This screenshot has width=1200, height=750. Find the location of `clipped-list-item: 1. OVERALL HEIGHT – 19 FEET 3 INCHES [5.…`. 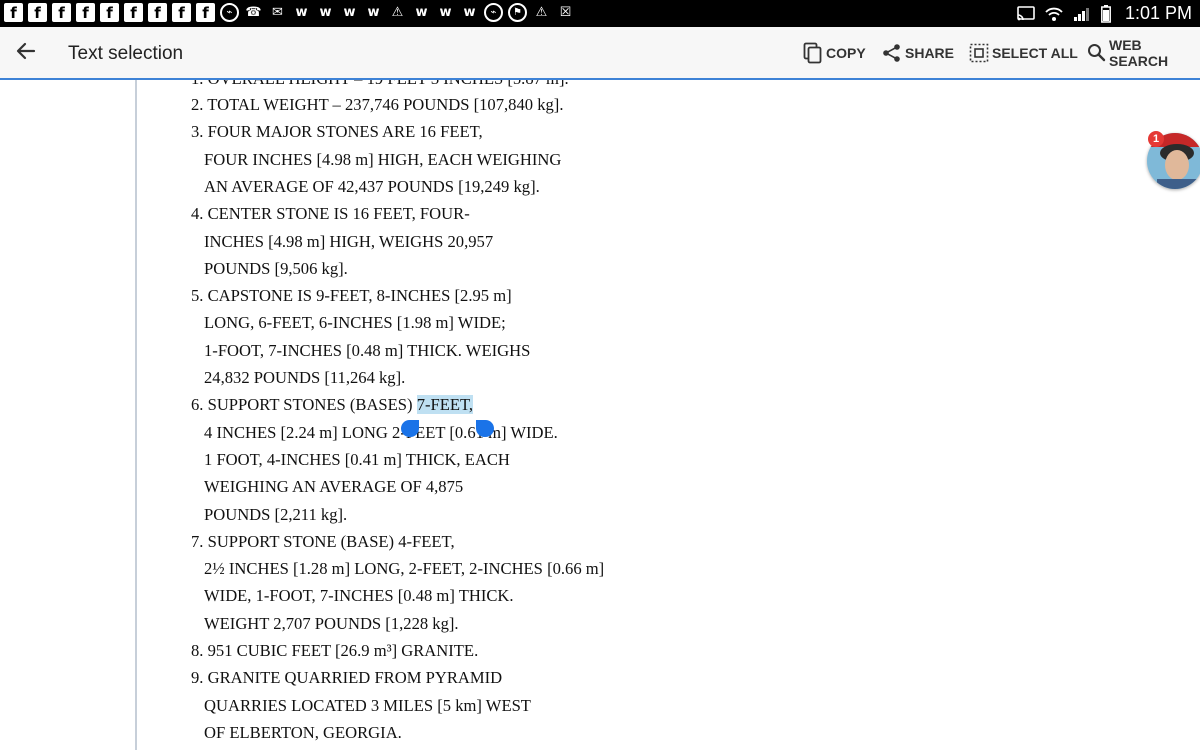

clipped-list-item: 1. OVERALL HEIGHT – 19 FEET 3 INCHES [5.… is located at coordinates (380, 84).